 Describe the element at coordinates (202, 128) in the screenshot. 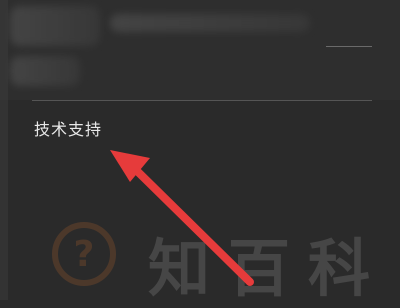

I see `tech-support-menu-item: 技术支持` at that location.